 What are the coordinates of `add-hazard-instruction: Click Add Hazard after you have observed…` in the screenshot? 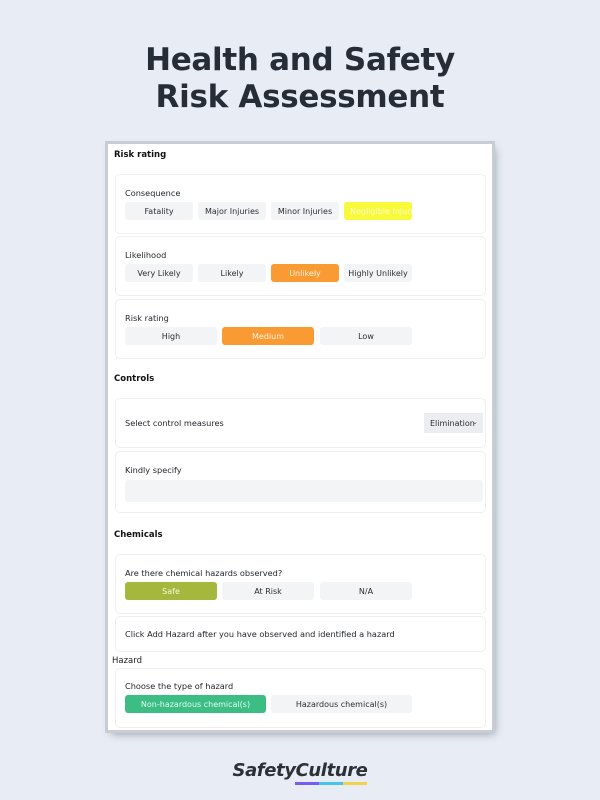 It's located at (260, 634).